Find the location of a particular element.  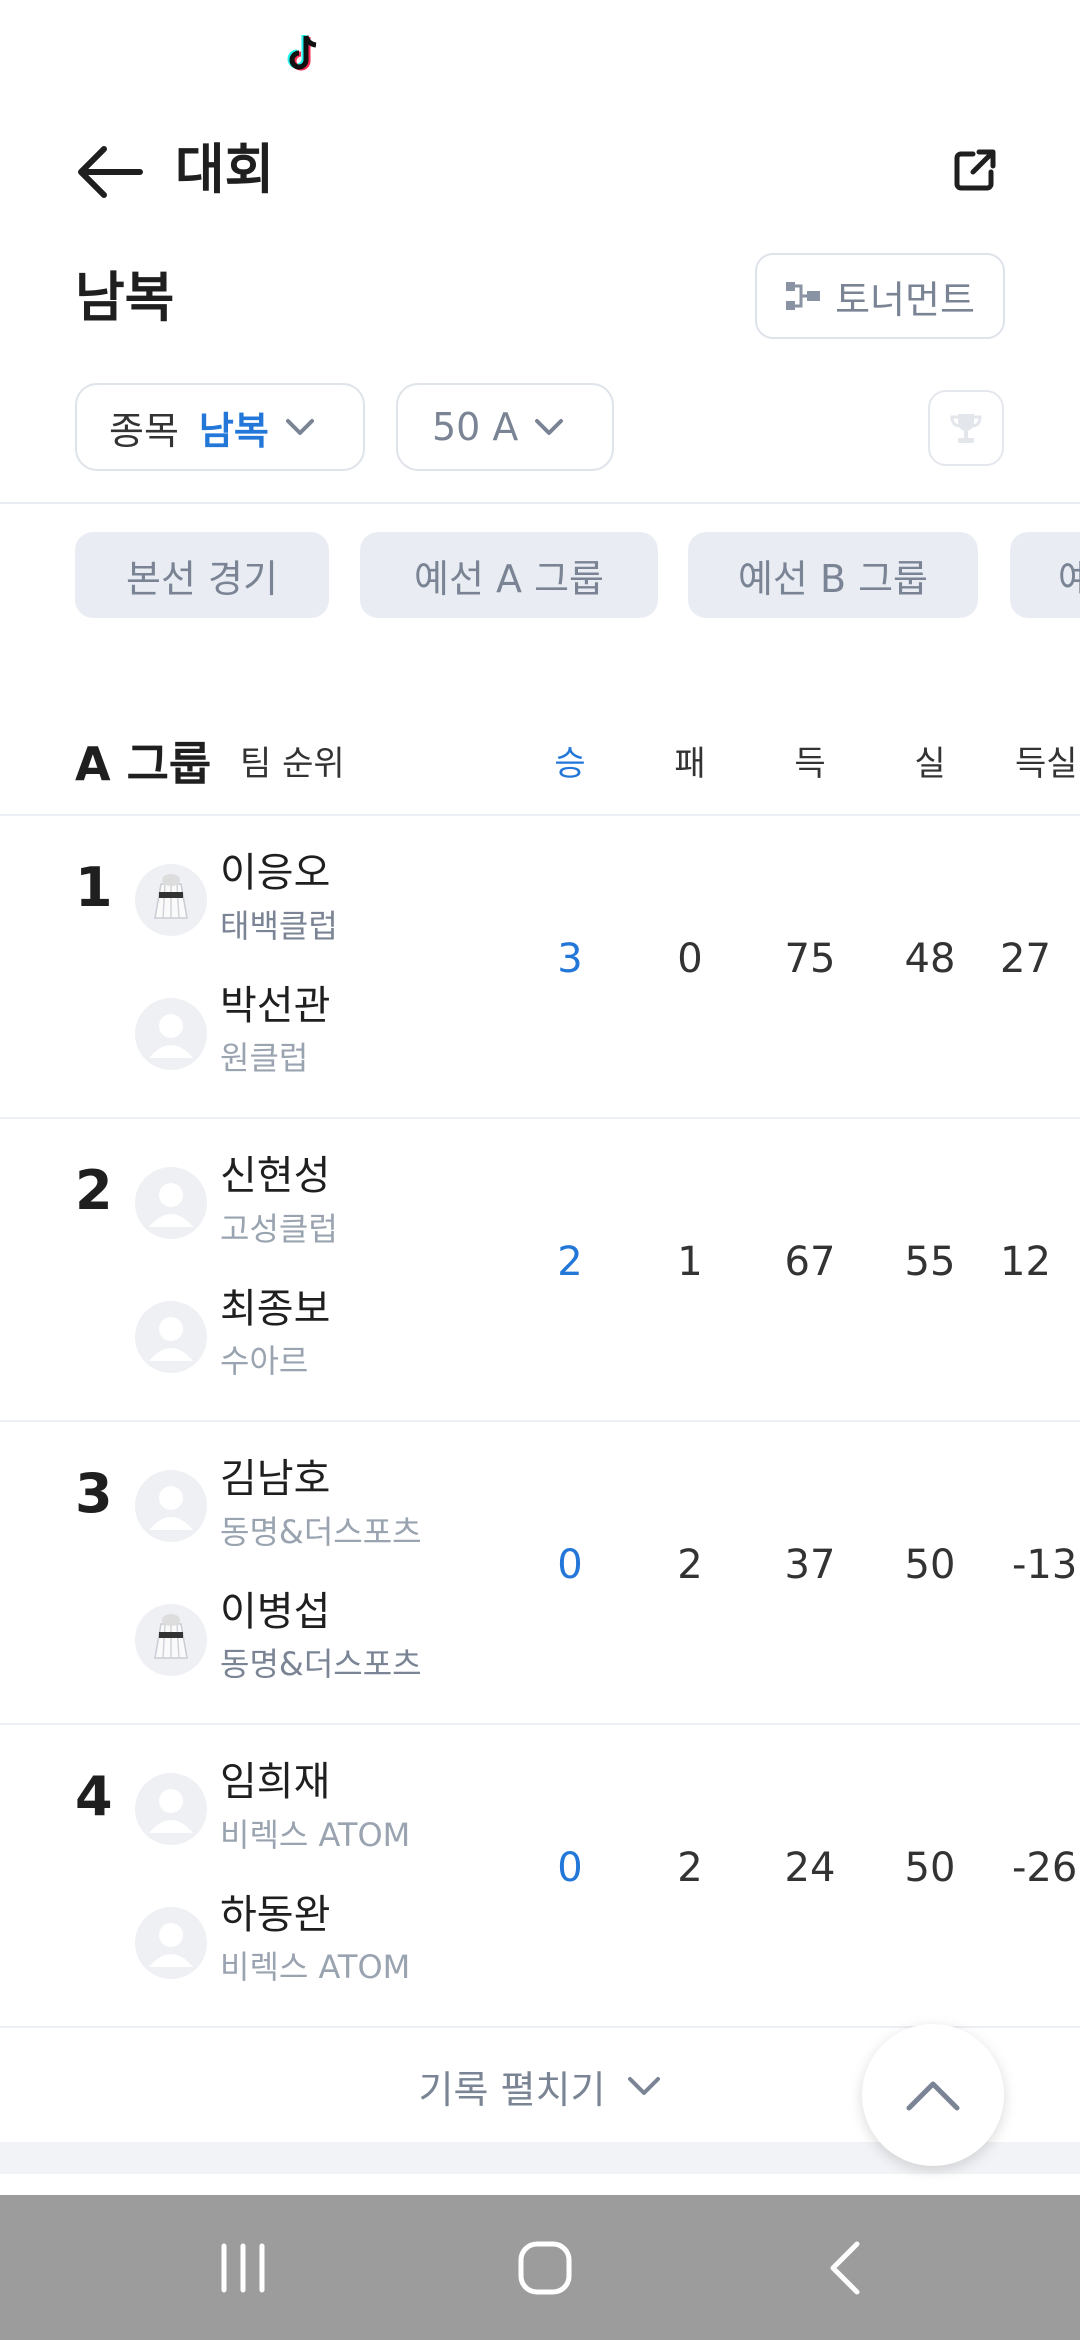

grade-filter-select: 50 A is located at coordinates (505, 427).